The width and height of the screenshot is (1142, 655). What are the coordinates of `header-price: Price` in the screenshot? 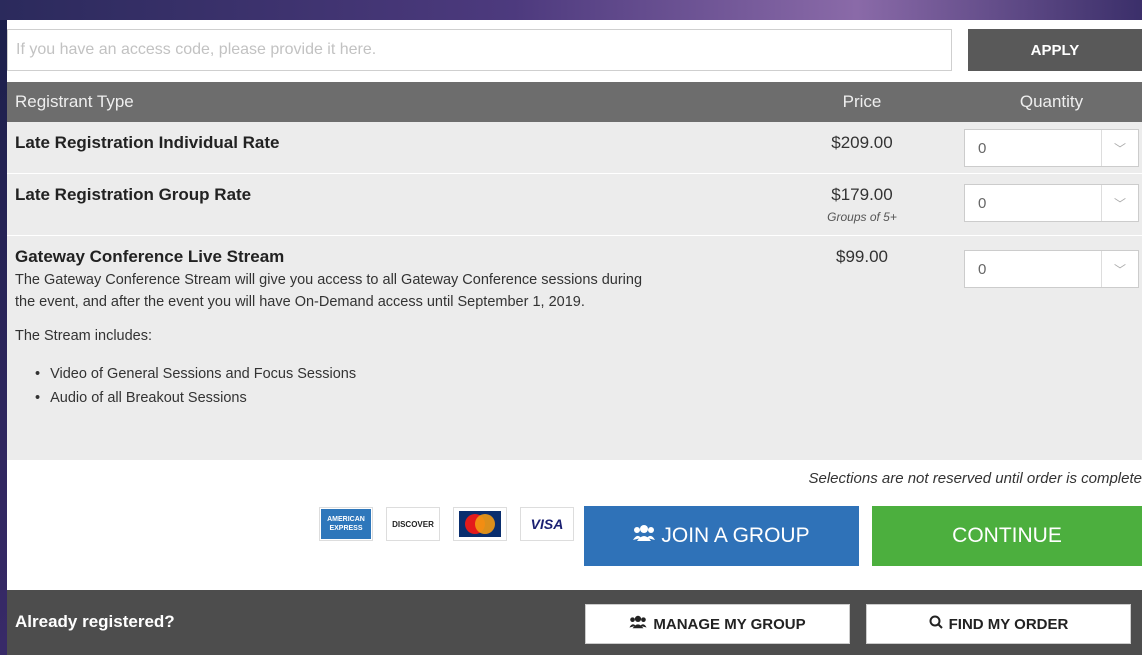 It's located at (862, 101).